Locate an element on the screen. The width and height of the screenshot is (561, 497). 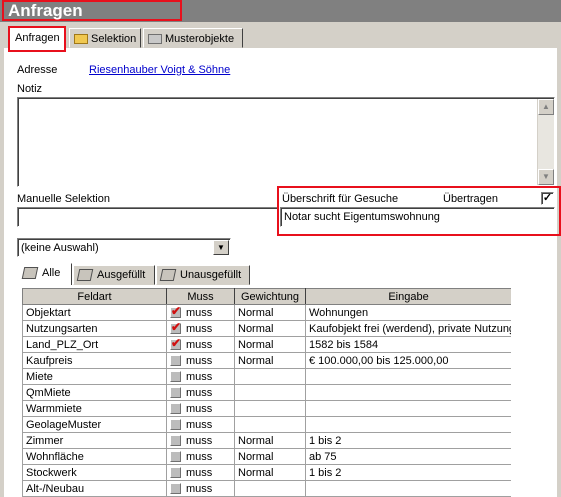
transfer-label: Übertragen is located at coordinates (471, 199).